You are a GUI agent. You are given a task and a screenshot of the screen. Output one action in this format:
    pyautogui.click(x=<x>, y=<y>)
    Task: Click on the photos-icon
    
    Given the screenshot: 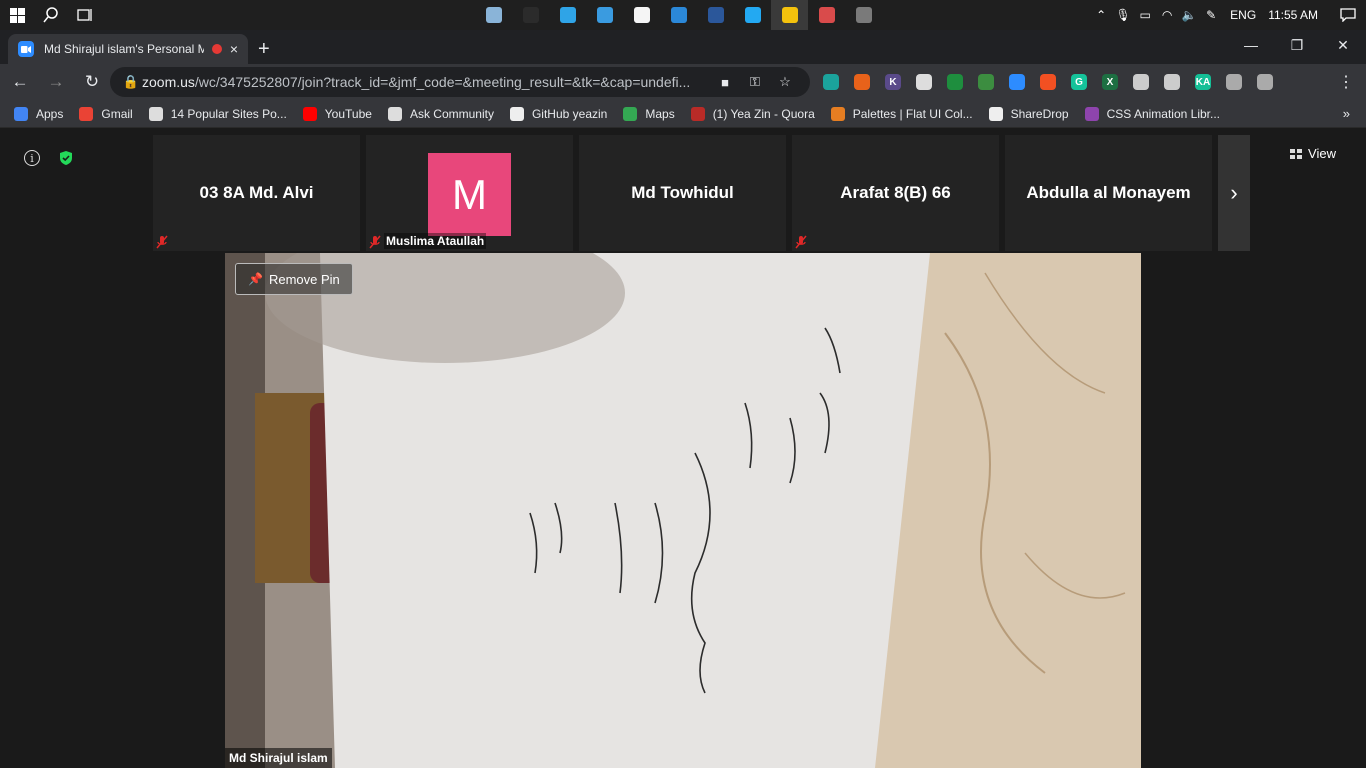 What is the action you would take?
    pyautogui.click(x=493, y=15)
    